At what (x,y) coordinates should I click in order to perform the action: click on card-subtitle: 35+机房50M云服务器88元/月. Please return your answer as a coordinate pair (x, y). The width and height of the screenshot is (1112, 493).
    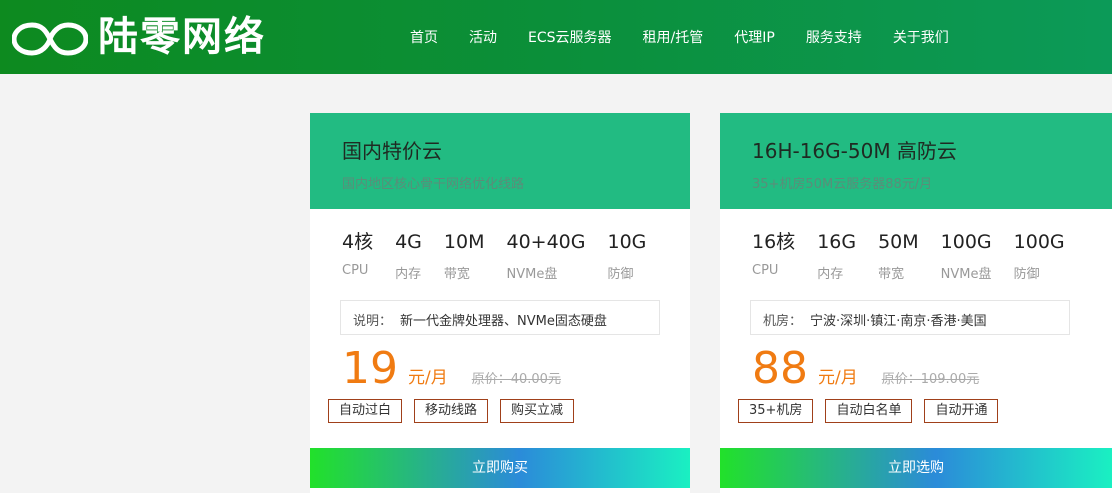
    Looking at the image, I should click on (842, 184).